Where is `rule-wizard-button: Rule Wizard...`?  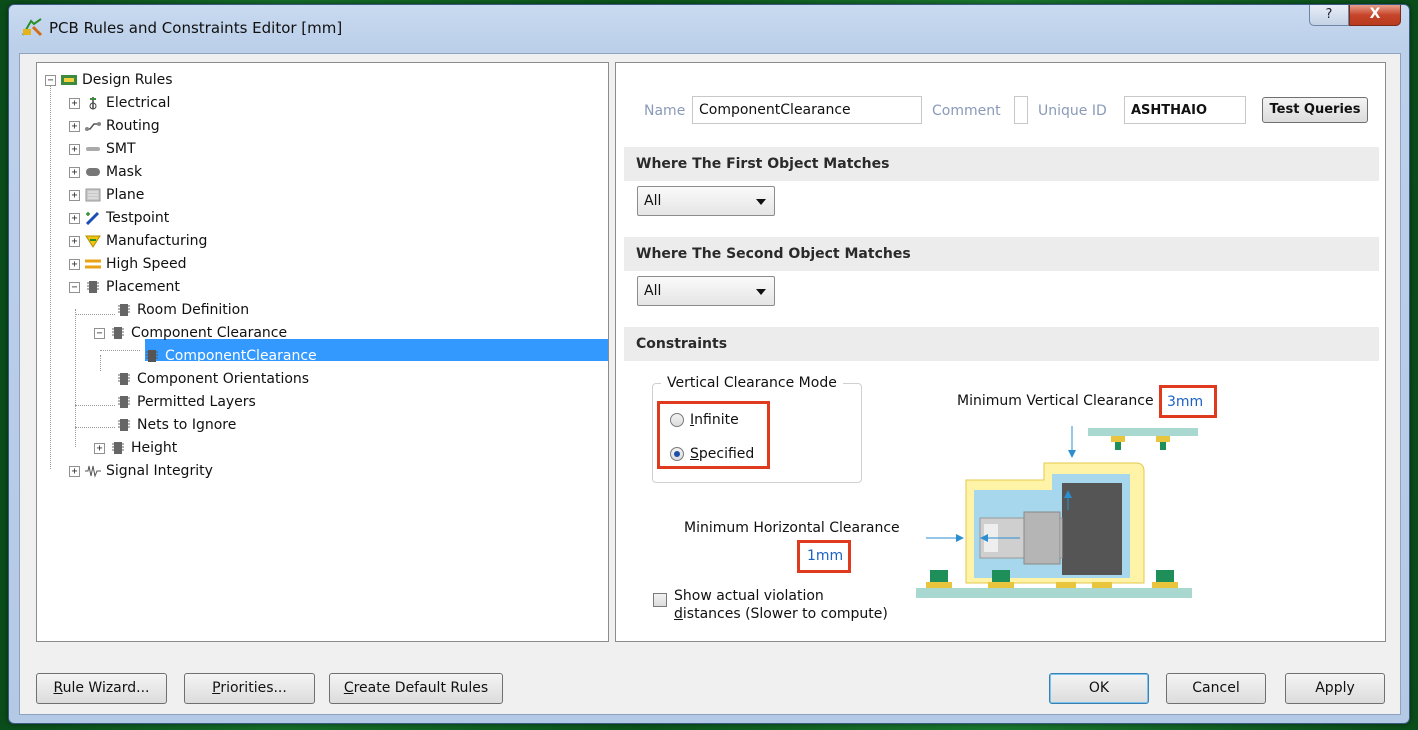
rule-wizard-button: Rule Wizard... is located at coordinates (101, 688).